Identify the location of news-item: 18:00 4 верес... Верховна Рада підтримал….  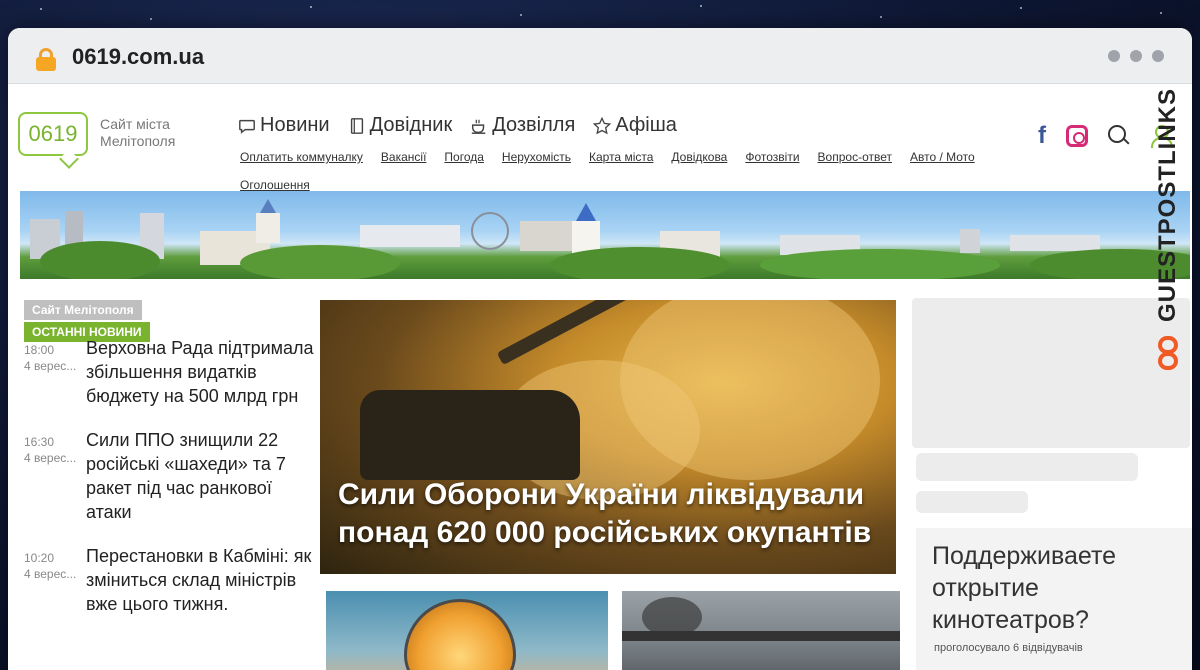
(169, 381).